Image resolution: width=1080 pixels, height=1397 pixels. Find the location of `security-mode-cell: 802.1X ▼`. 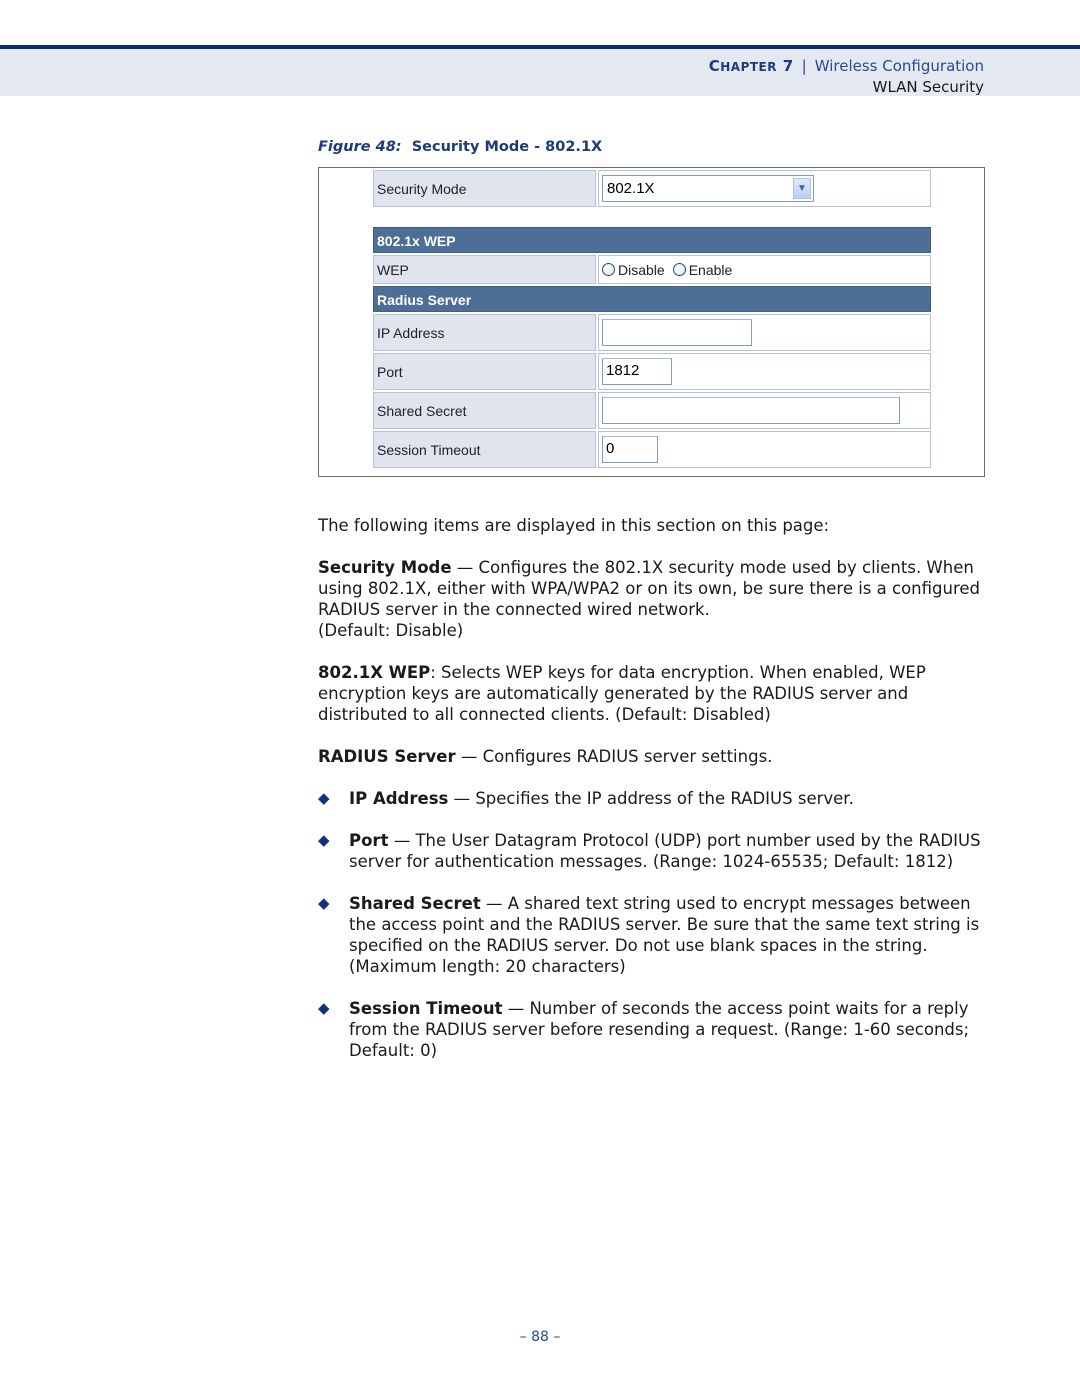

security-mode-cell: 802.1X ▼ is located at coordinates (764, 188).